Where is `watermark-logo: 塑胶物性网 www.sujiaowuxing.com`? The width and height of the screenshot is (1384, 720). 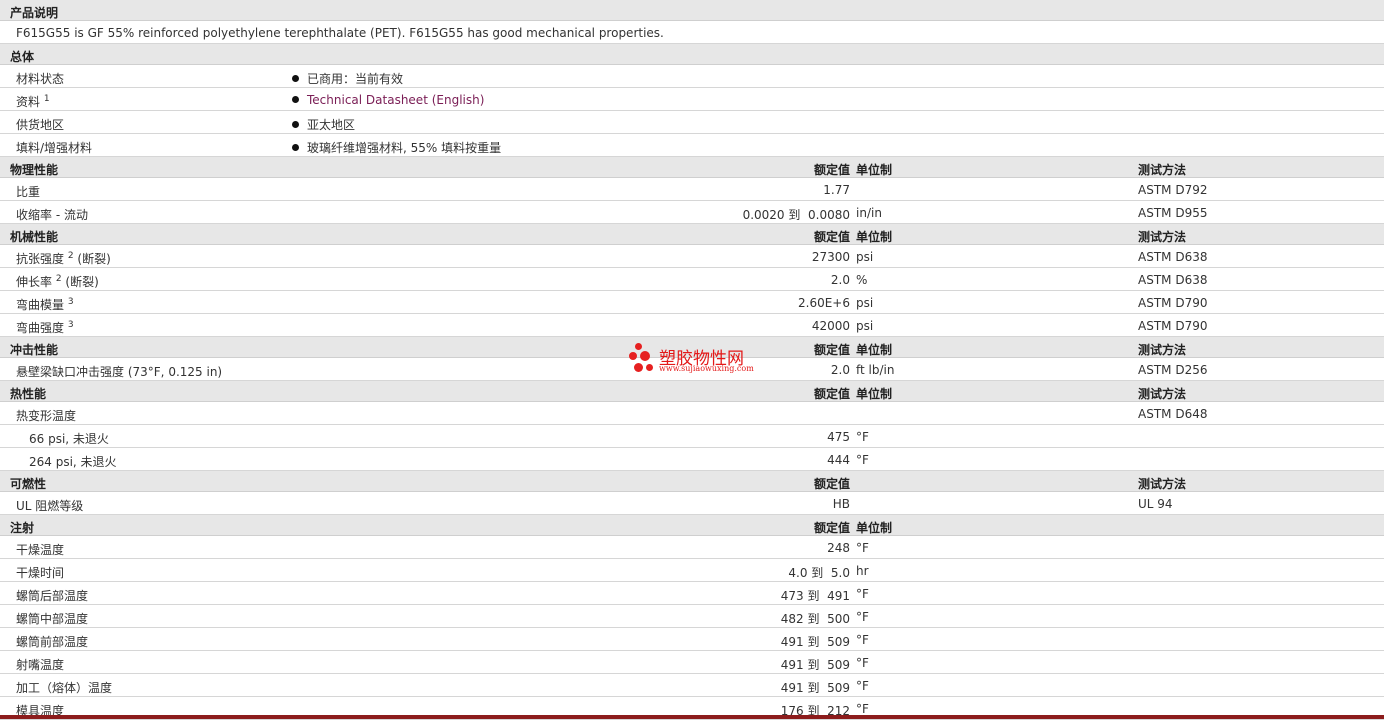
watermark-logo: 塑胶物性网 www.sujiaowuxing.com is located at coordinates (699, 361).